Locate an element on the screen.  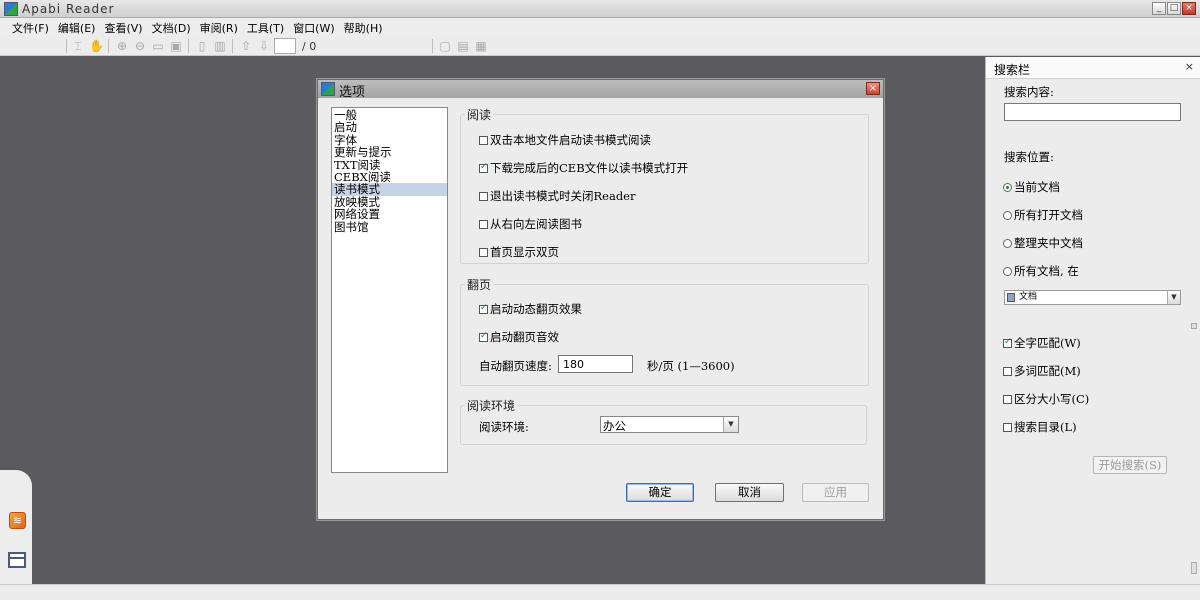
option-open-ceb-reading-mode: 下载完成后的CEB文件以读书模式打开 is located at coordinates (583, 168).